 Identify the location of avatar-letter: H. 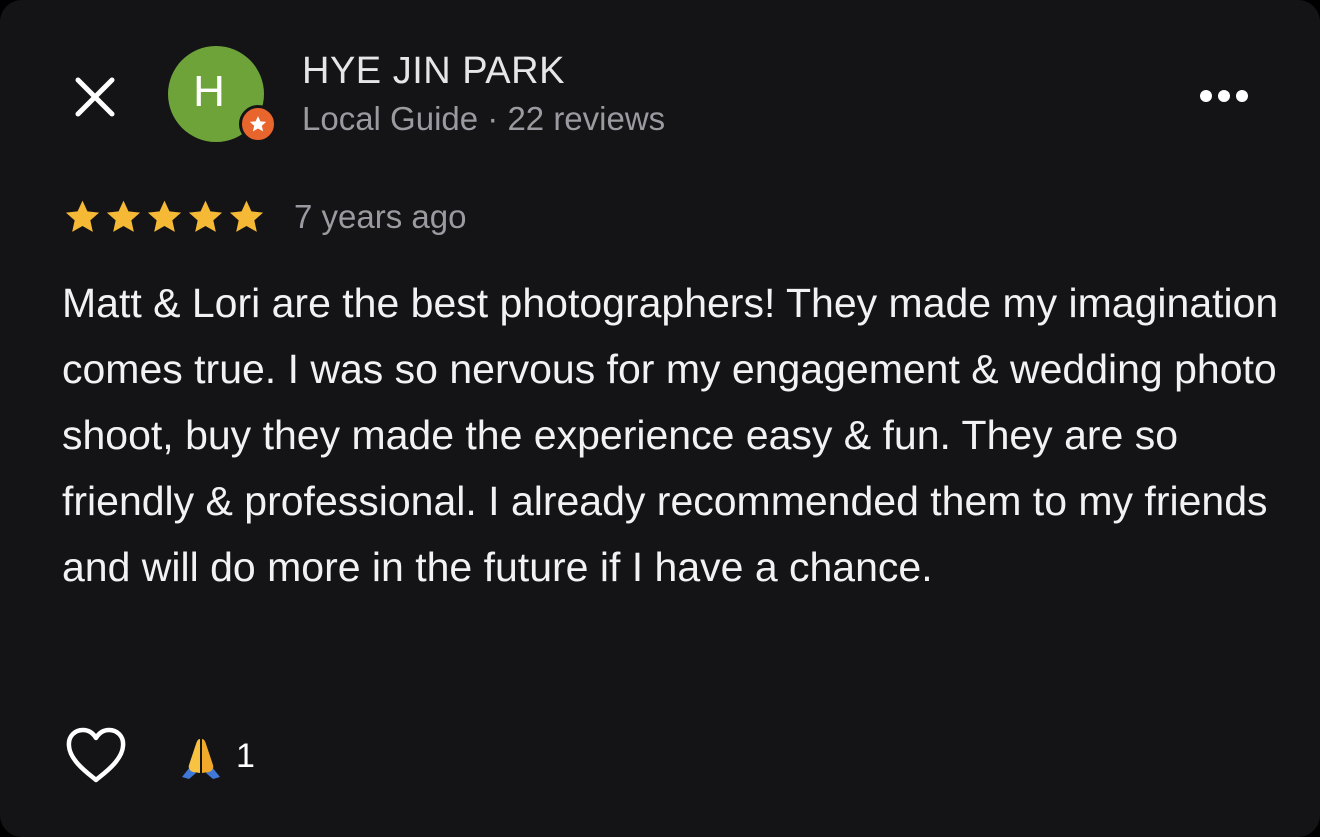
(209, 91).